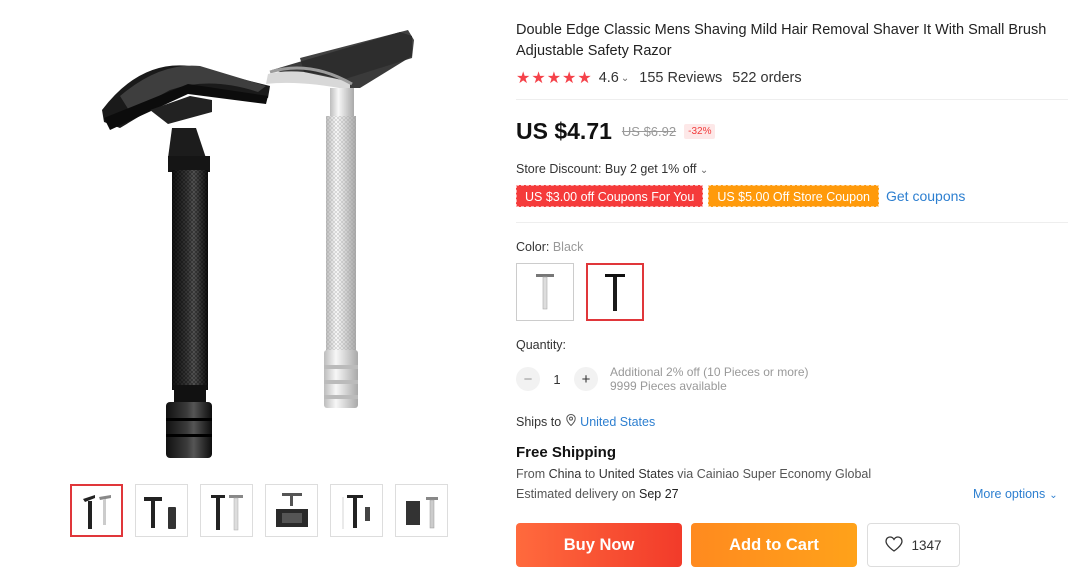 The height and width of the screenshot is (577, 1083). I want to click on more-shipping-options: More options ⌄, so click(1015, 494).